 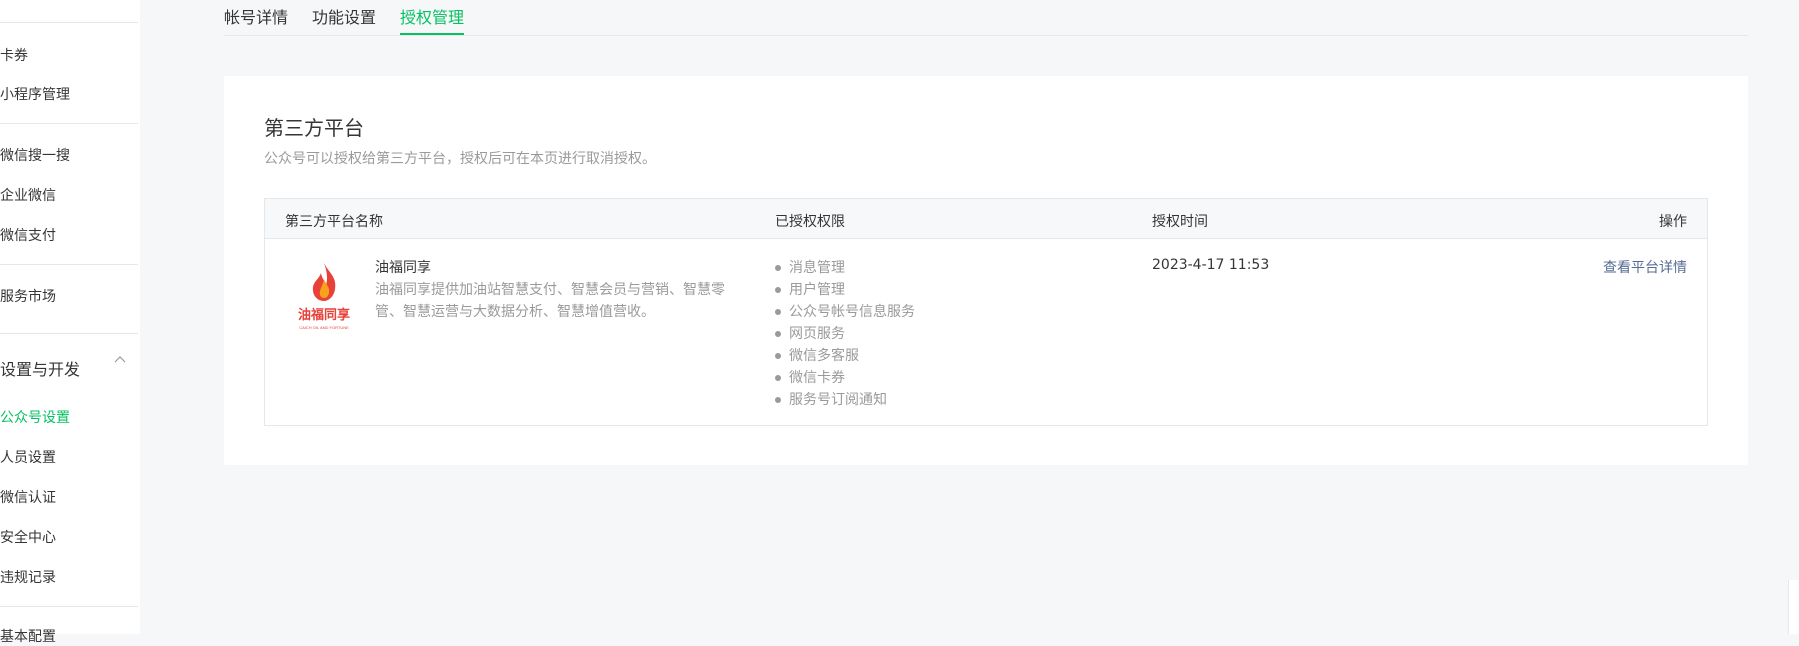 What do you see at coordinates (344, 16) in the screenshot?
I see `tab-feature-settings: 功能设置` at bounding box center [344, 16].